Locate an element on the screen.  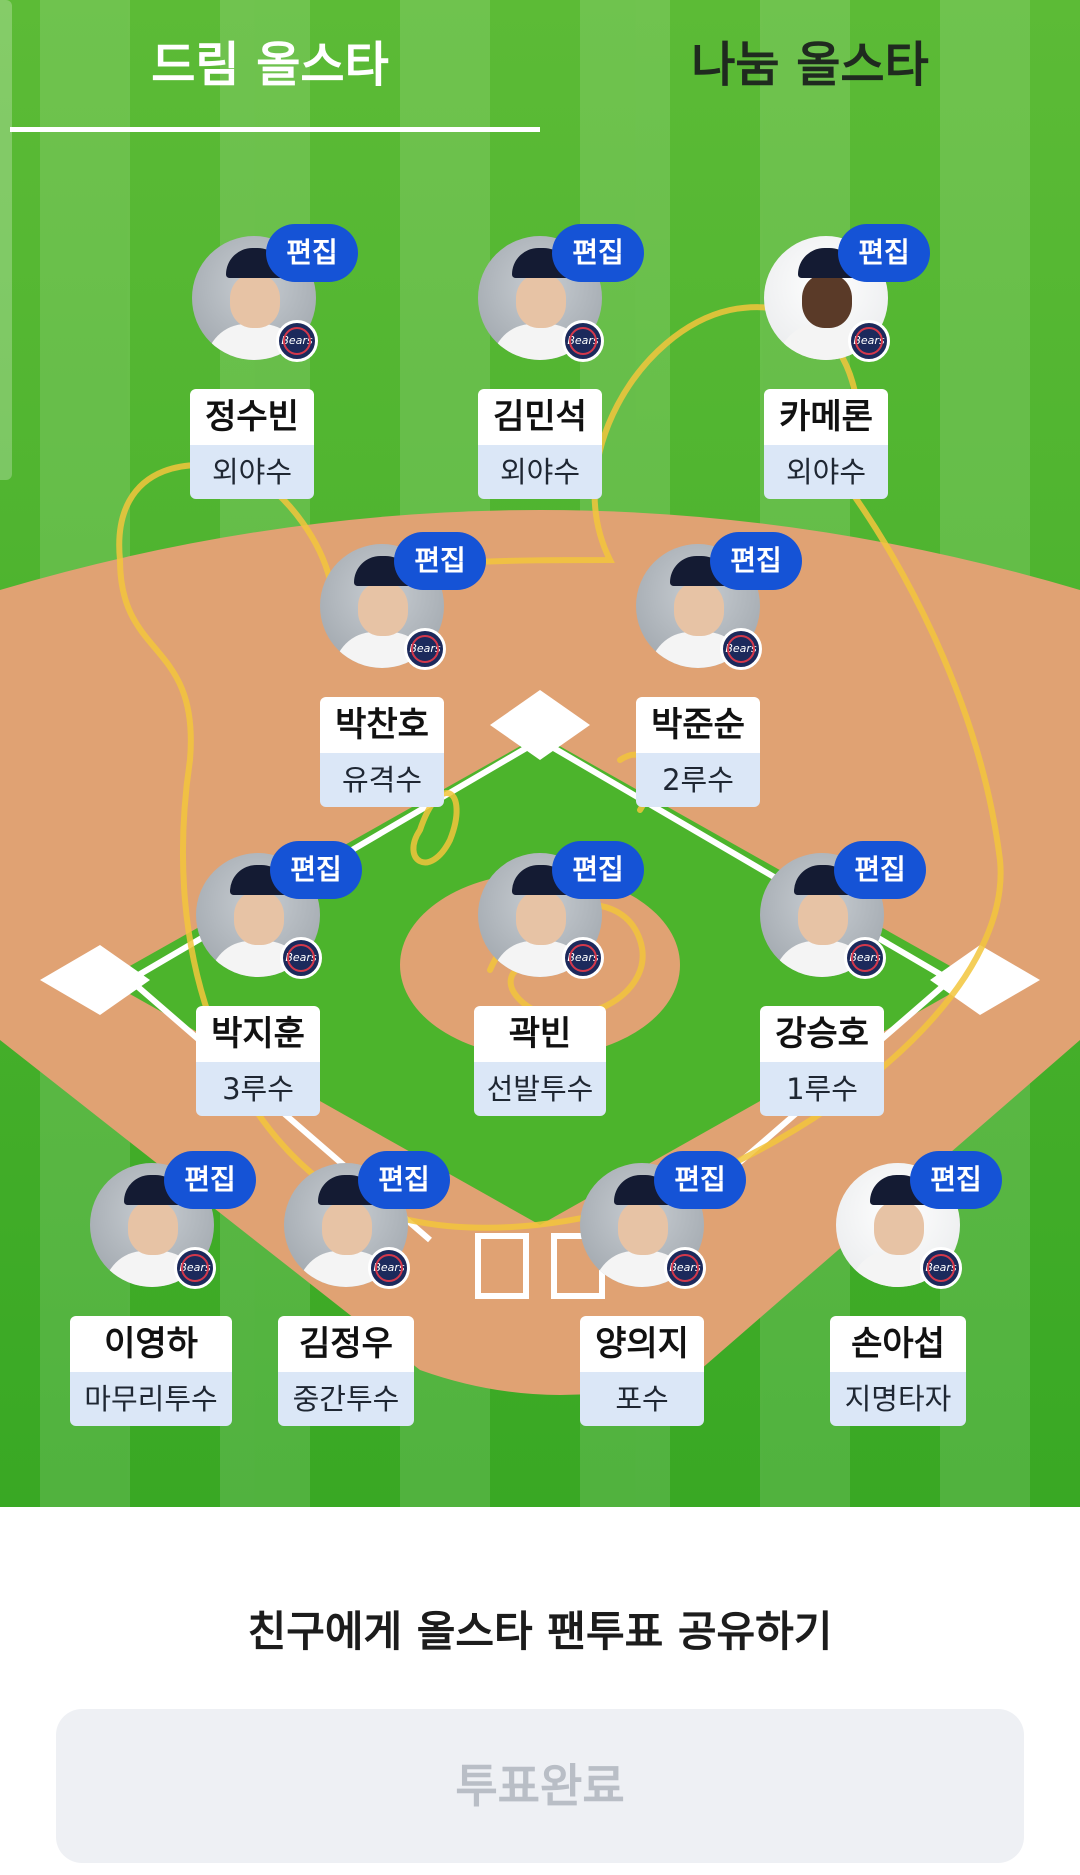
player-position: 2루수 is located at coordinates (698, 780).